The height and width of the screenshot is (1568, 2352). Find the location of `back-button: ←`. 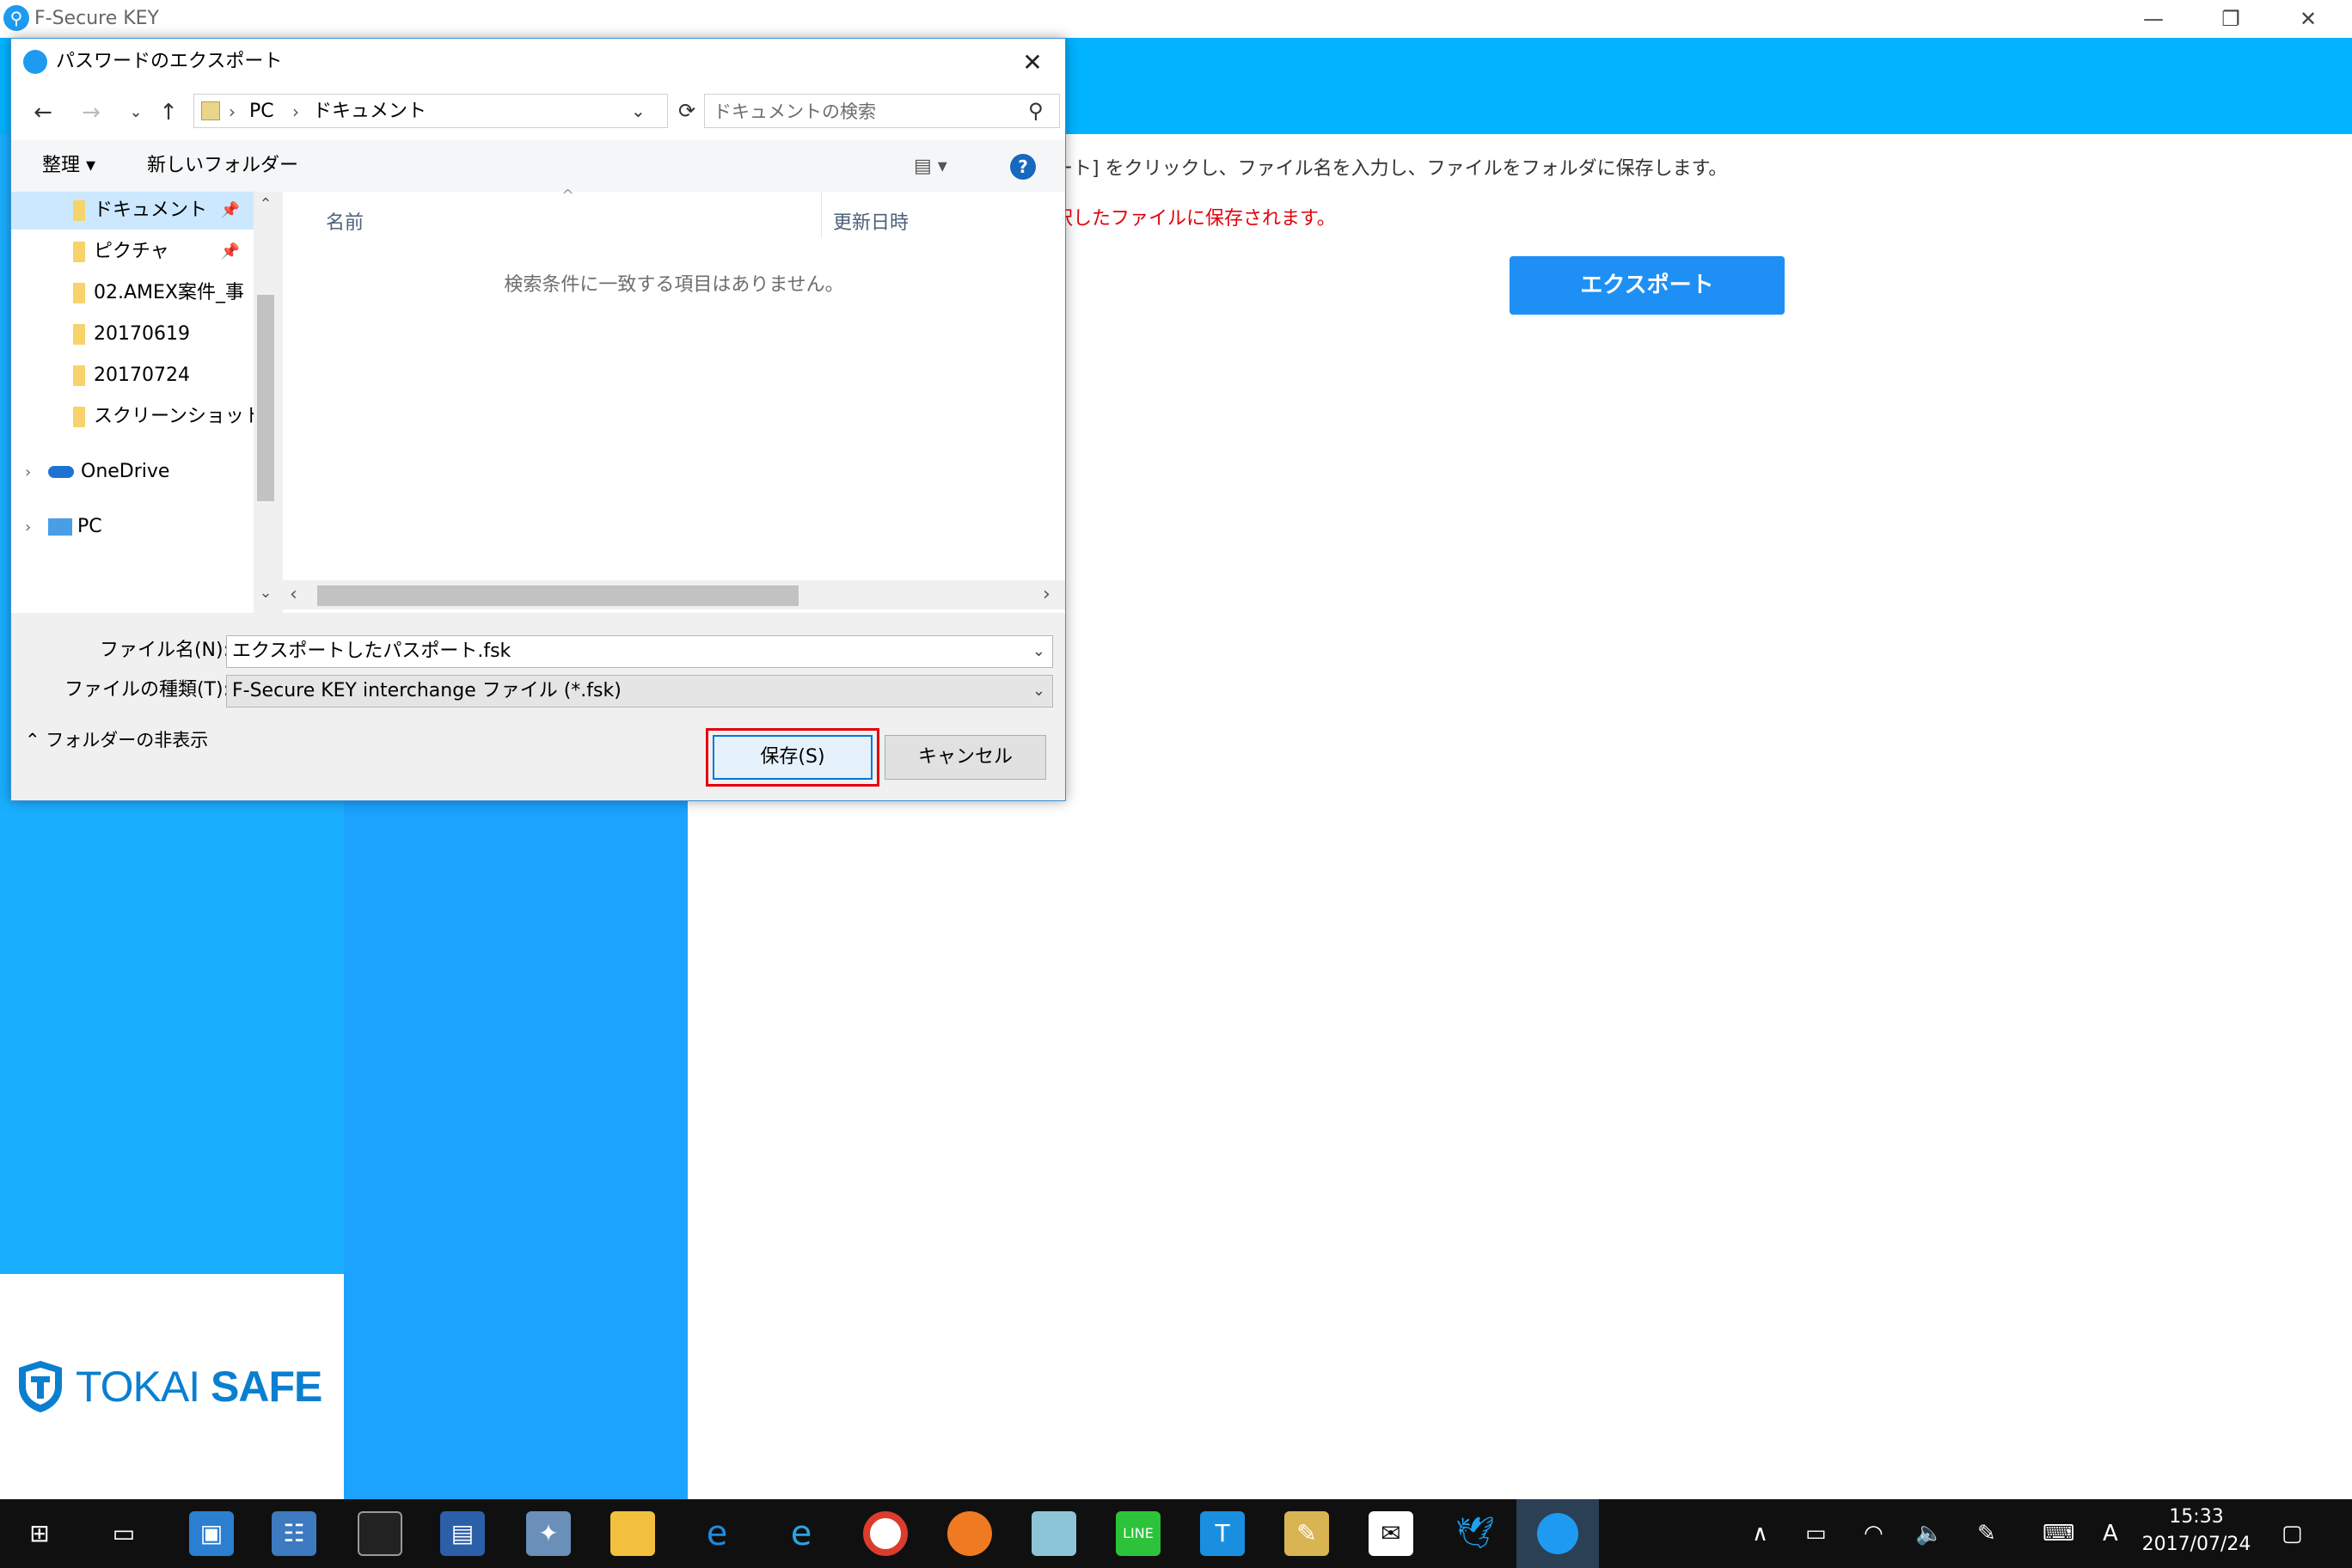

back-button: ← is located at coordinates (43, 112).